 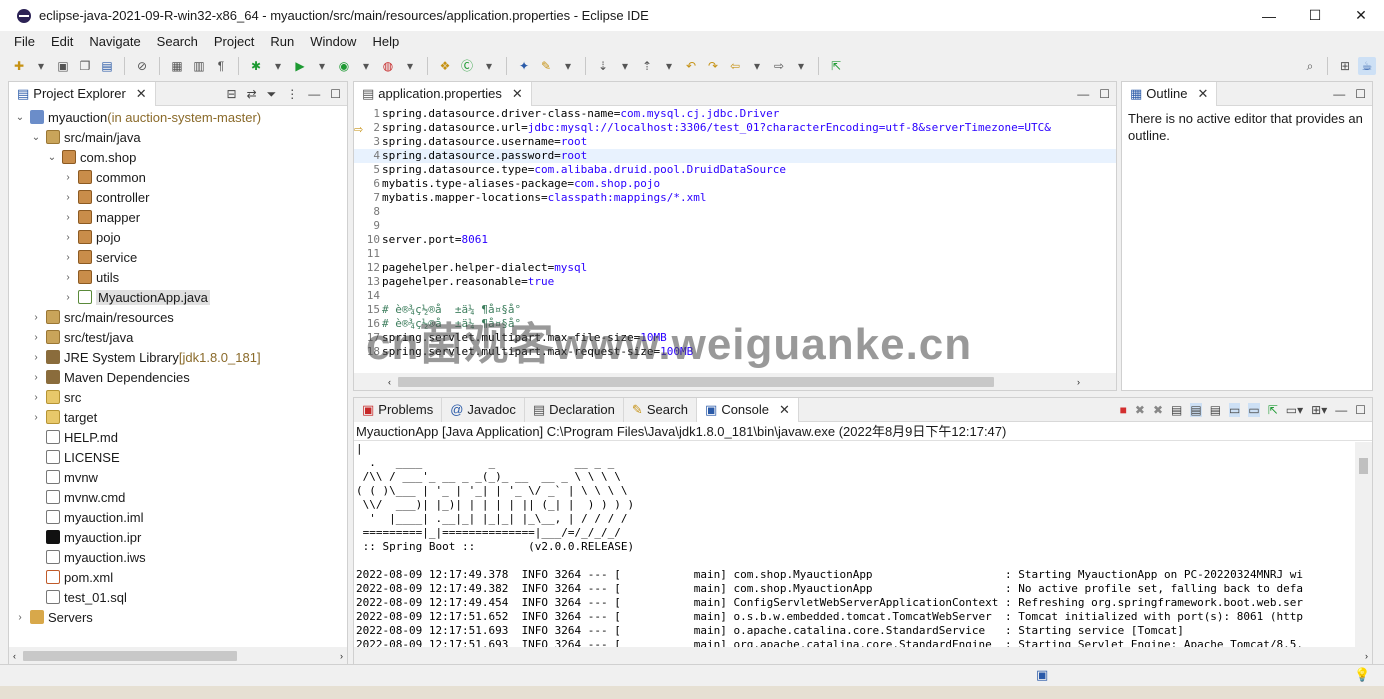 I want to click on clear-console-icon: ▤, so click(x=1176, y=410).